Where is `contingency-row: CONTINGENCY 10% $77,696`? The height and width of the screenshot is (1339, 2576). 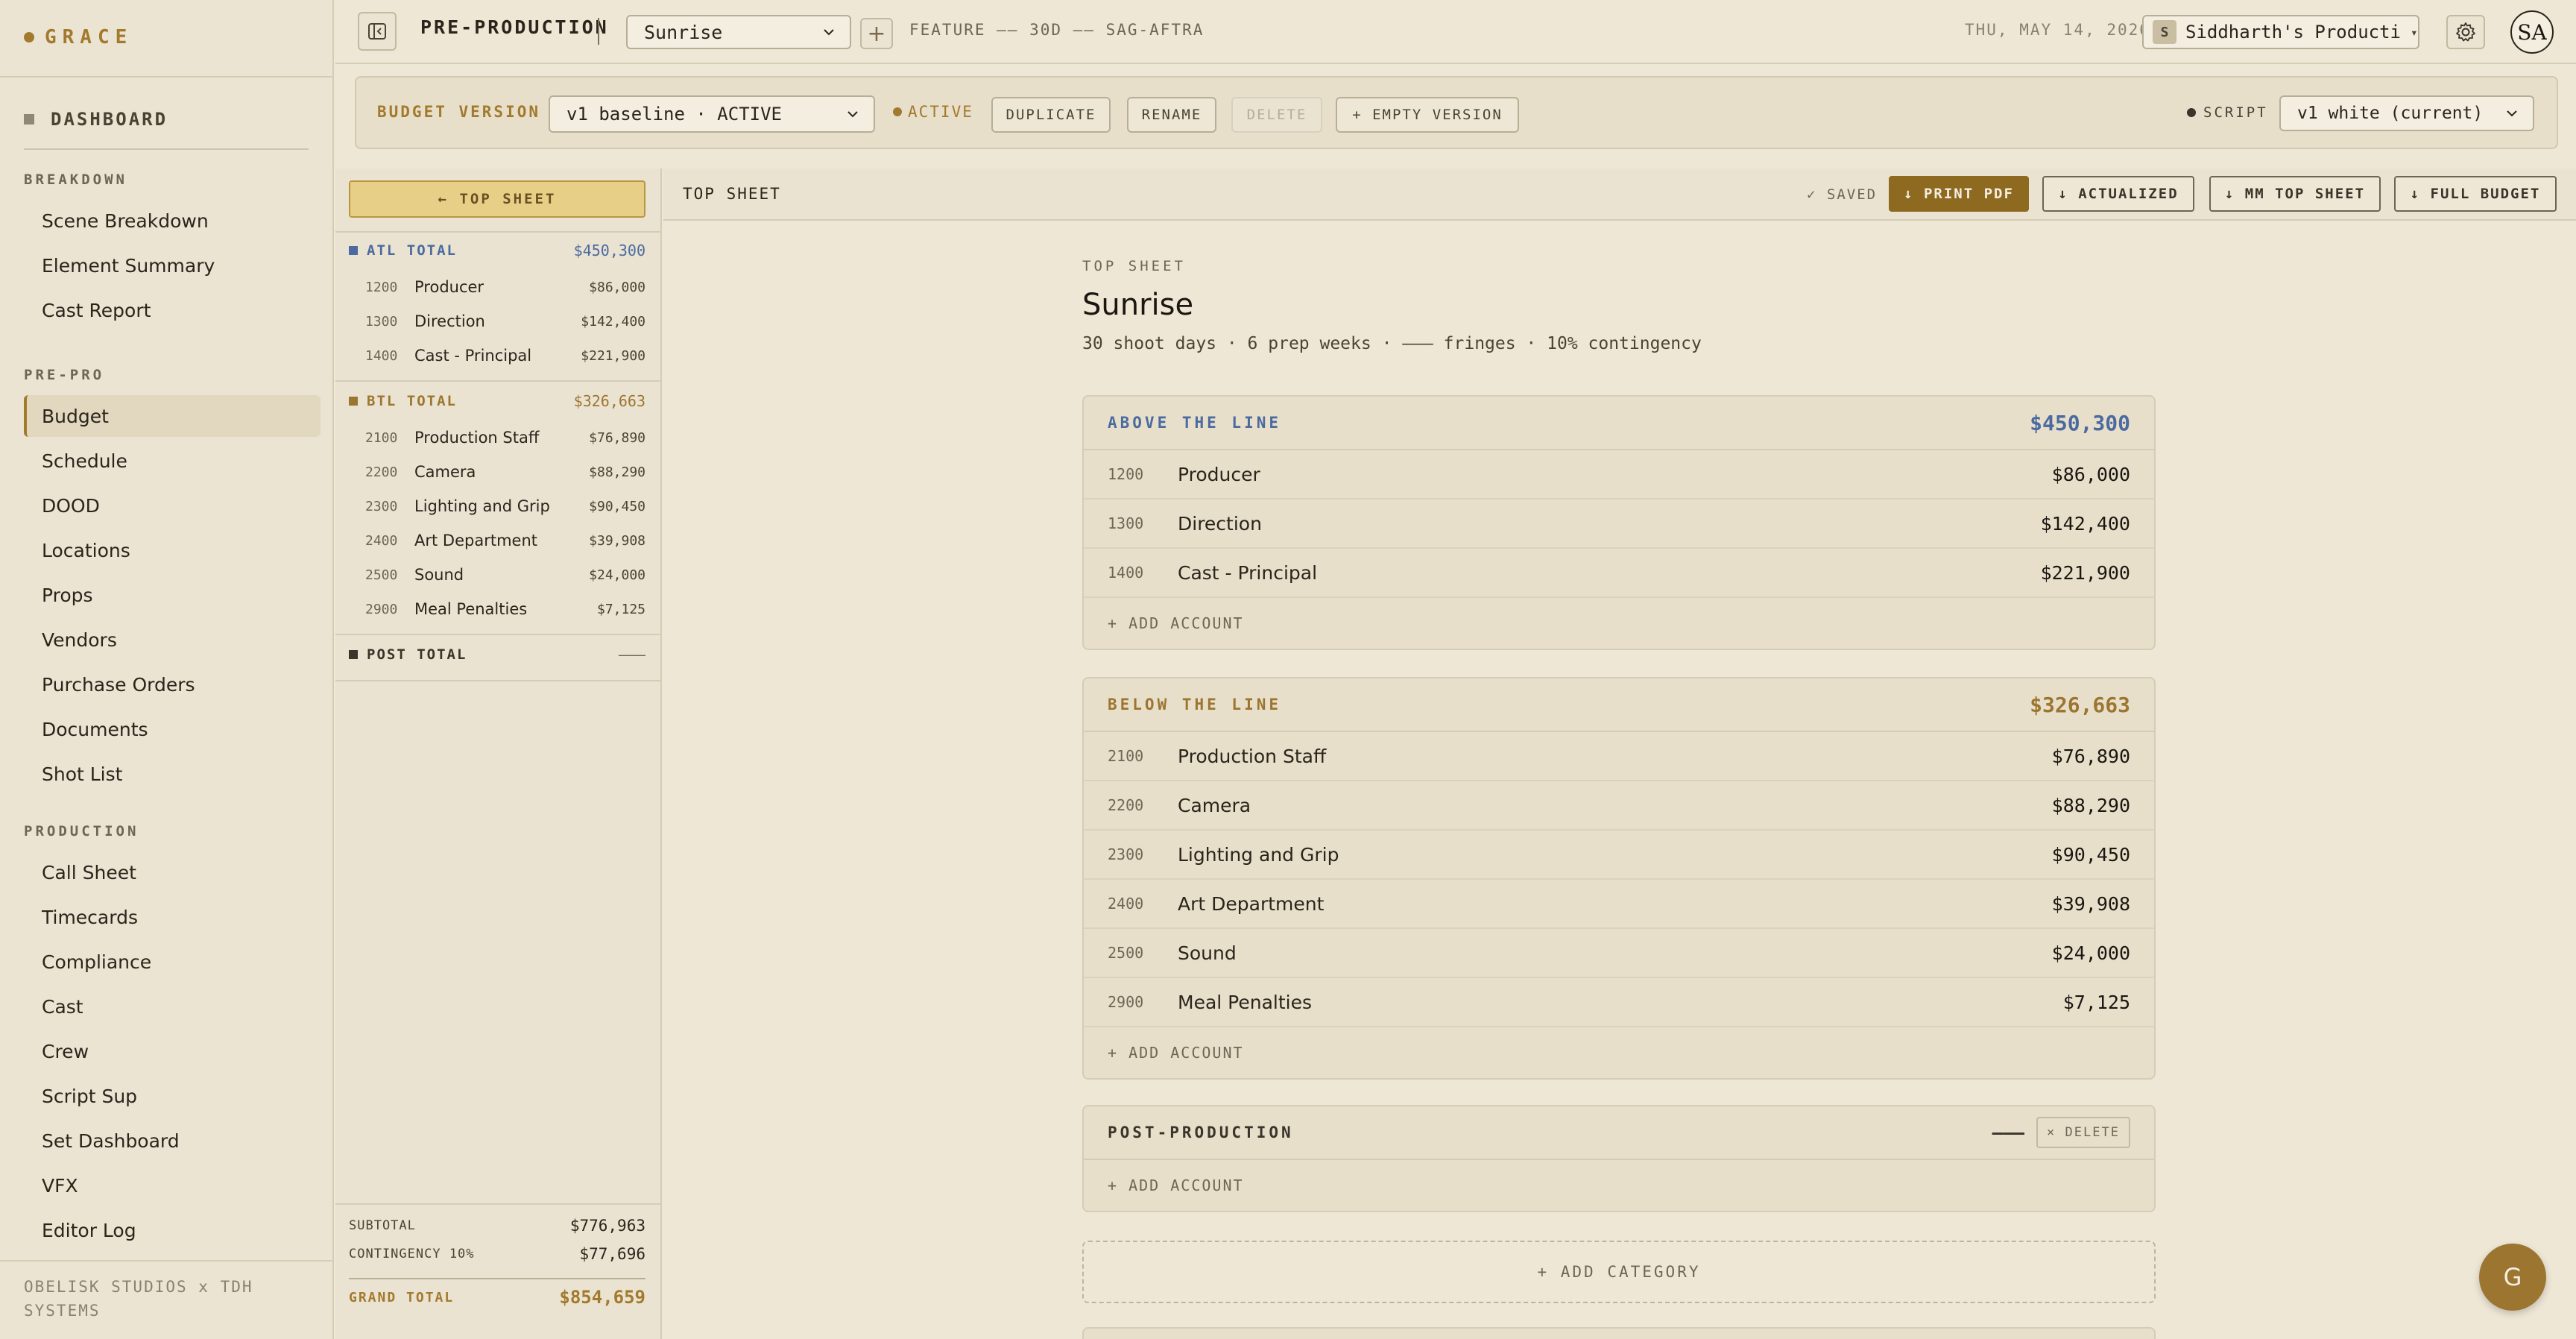 contingency-row: CONTINGENCY 10% $77,696 is located at coordinates (497, 1254).